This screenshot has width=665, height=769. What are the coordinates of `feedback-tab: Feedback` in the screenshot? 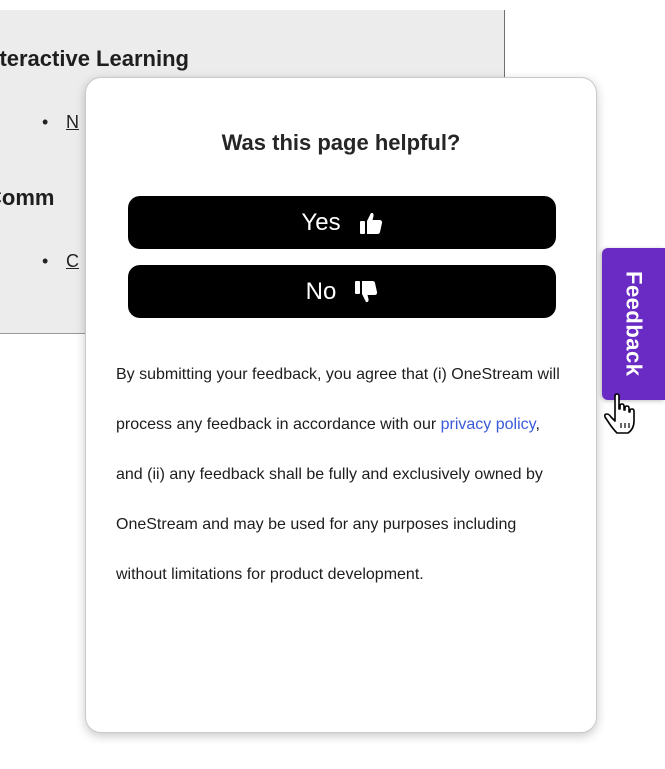 It's located at (633, 324).